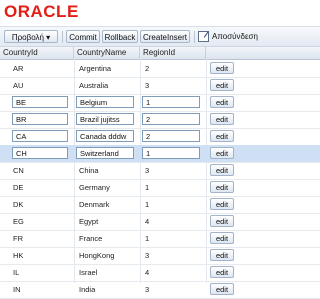  I want to click on table-row: EG Egypt 4 edit, so click(160, 222).